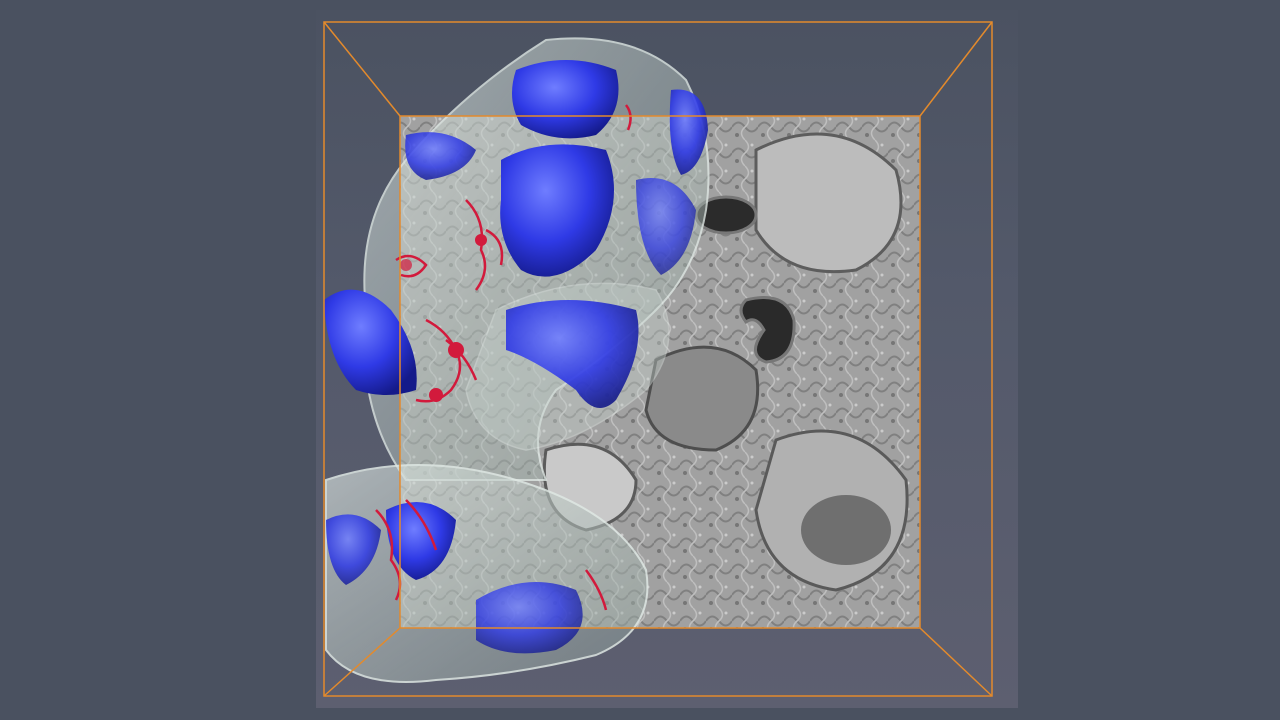 The height and width of the screenshot is (720, 1280). Describe the element at coordinates (846, 530) in the screenshot. I see `em-nucleus` at that location.